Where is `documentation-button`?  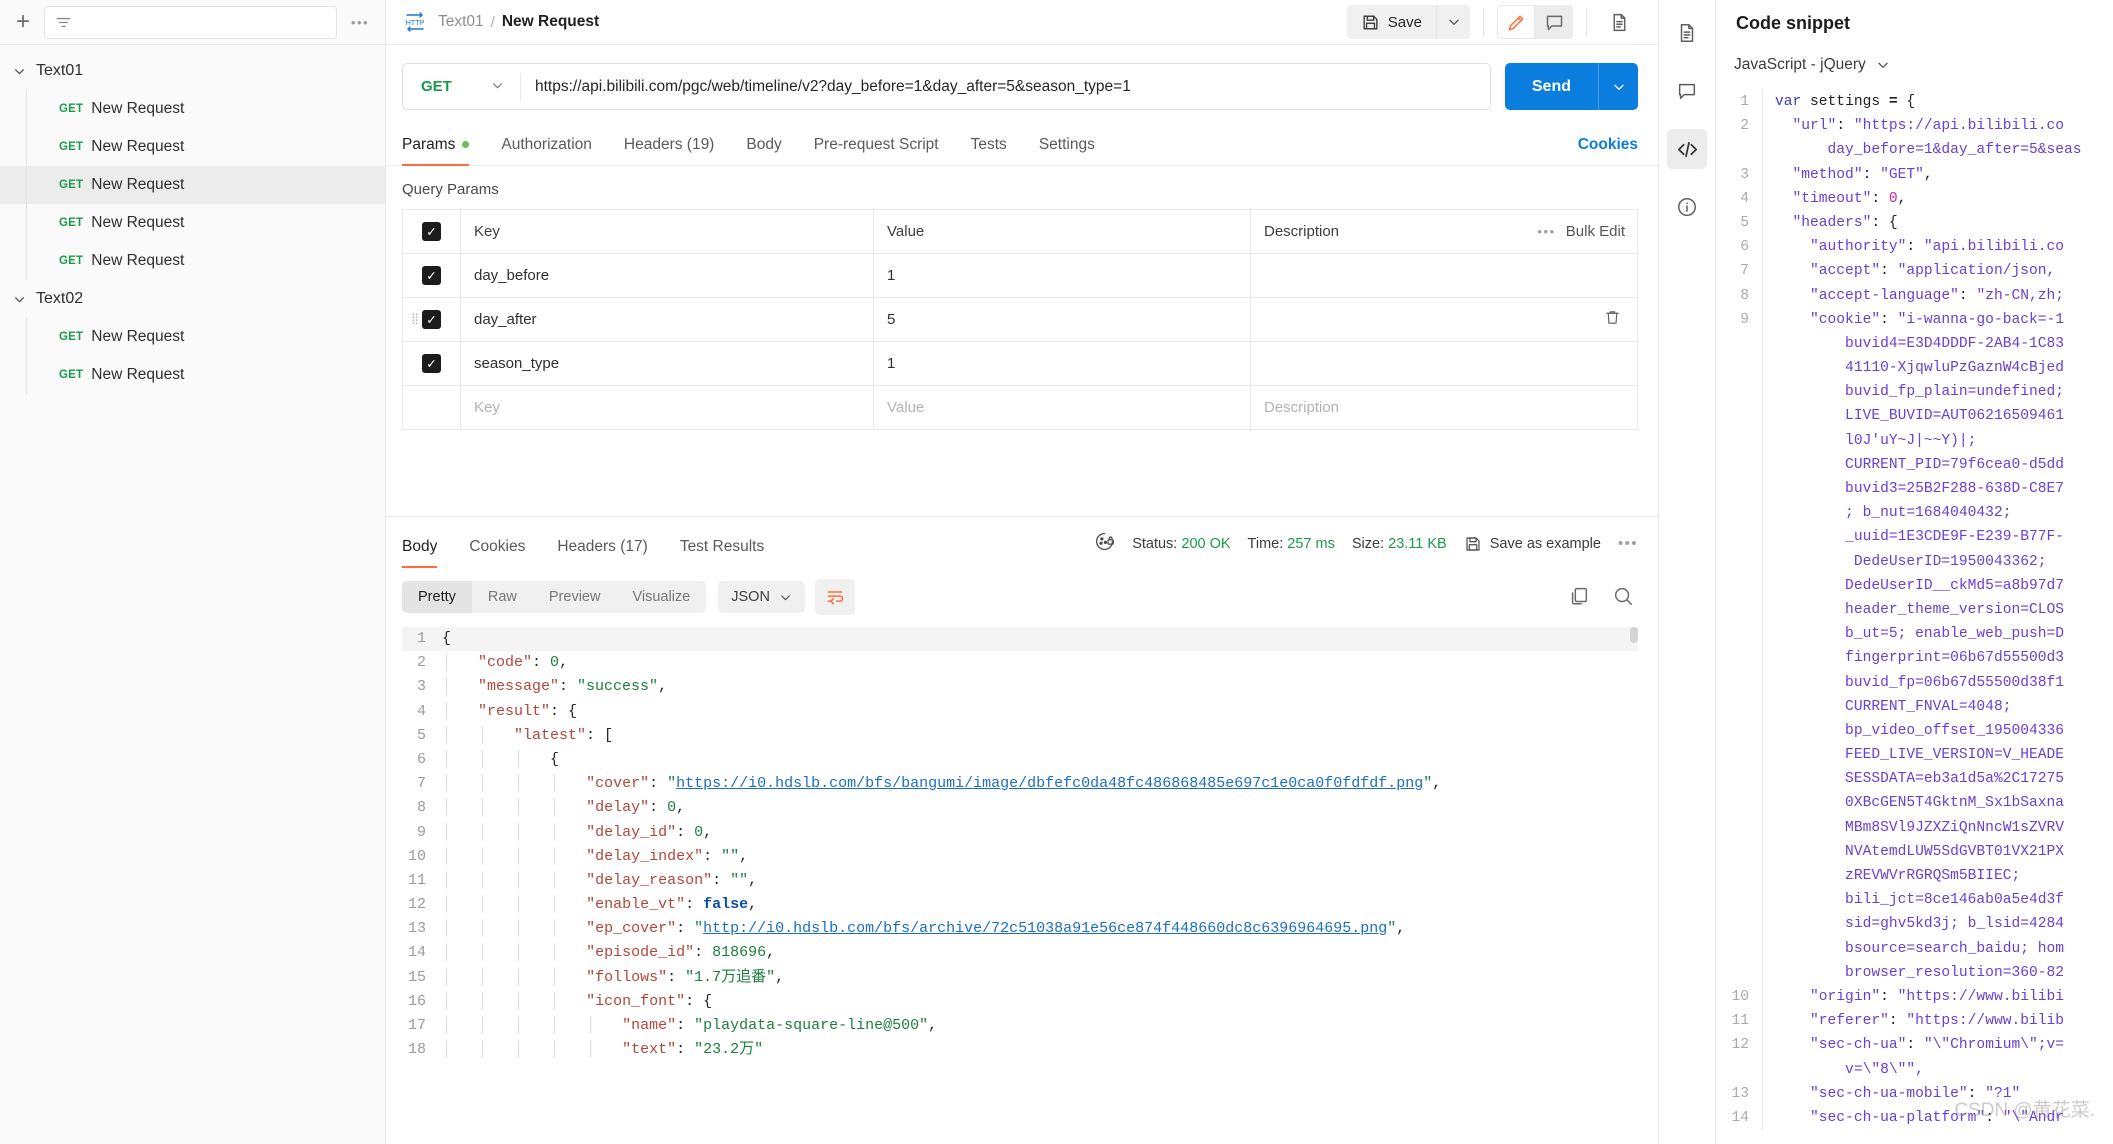
documentation-button is located at coordinates (1619, 22).